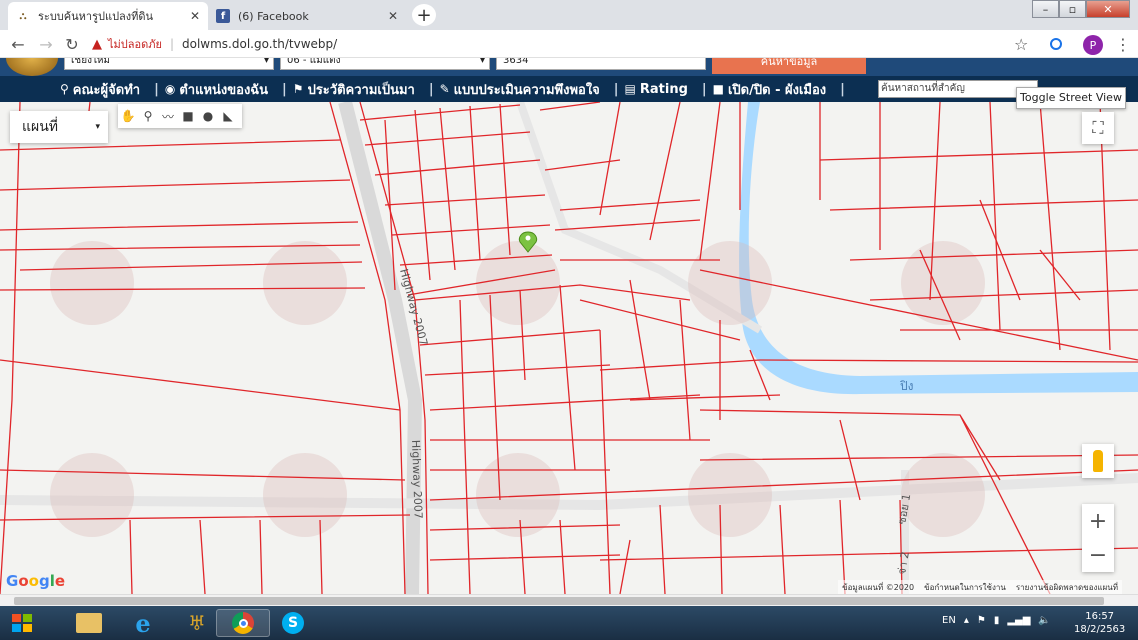 This screenshot has height=640, width=1138. I want to click on window-controls: – ▫ ✕, so click(1081, 9).